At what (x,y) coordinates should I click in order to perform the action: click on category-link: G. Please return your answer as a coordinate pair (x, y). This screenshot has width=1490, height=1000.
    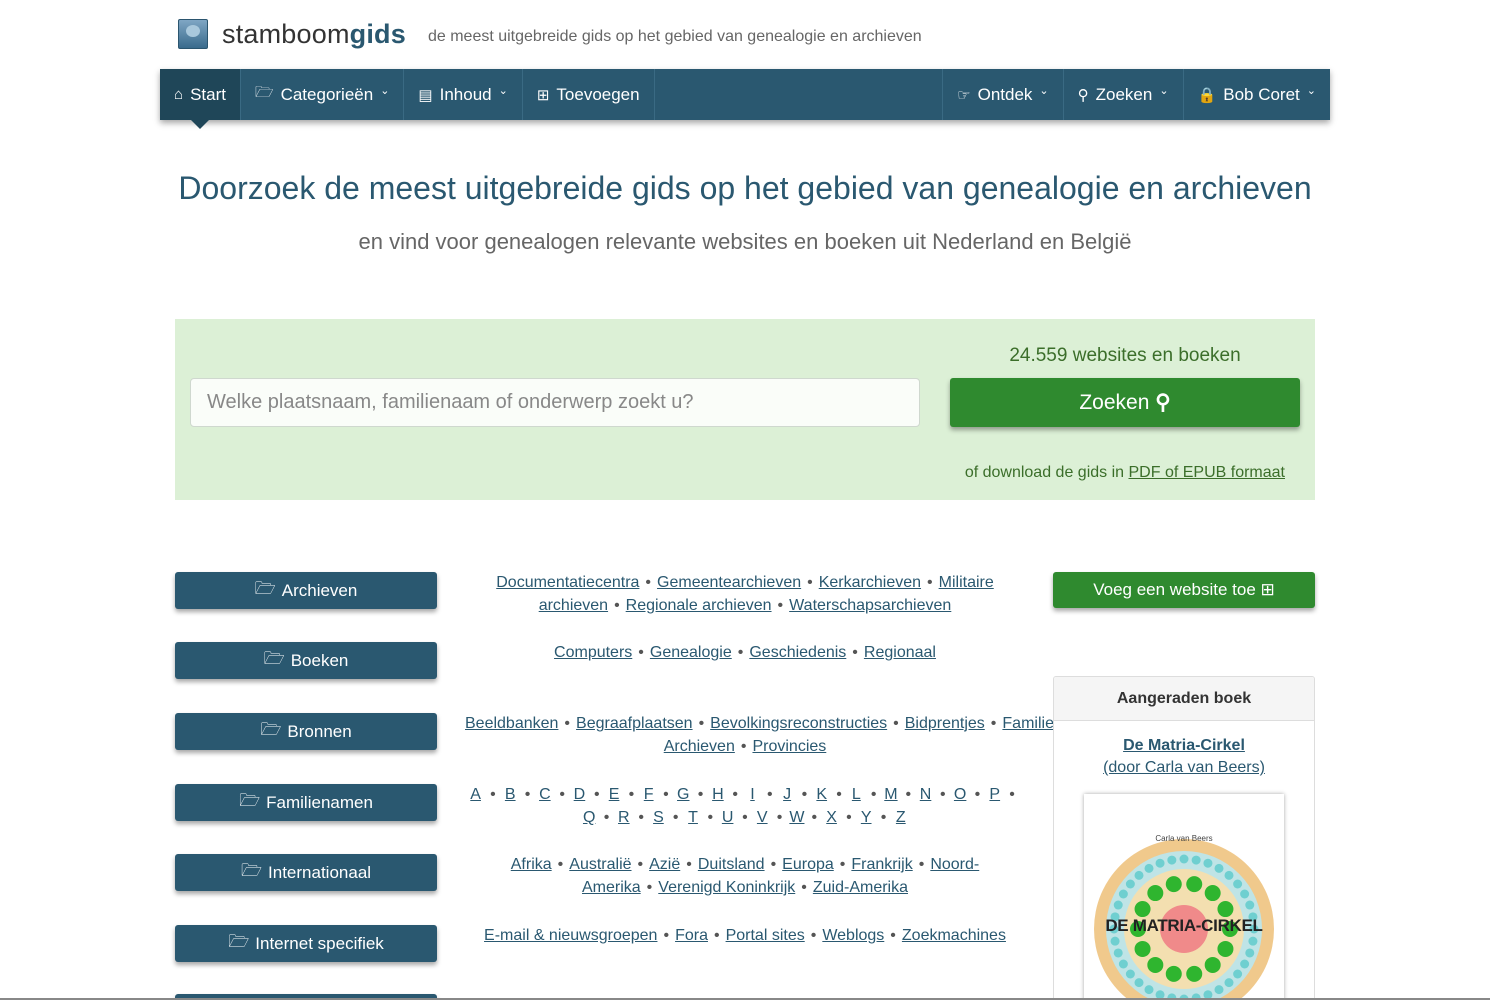
    Looking at the image, I should click on (683, 794).